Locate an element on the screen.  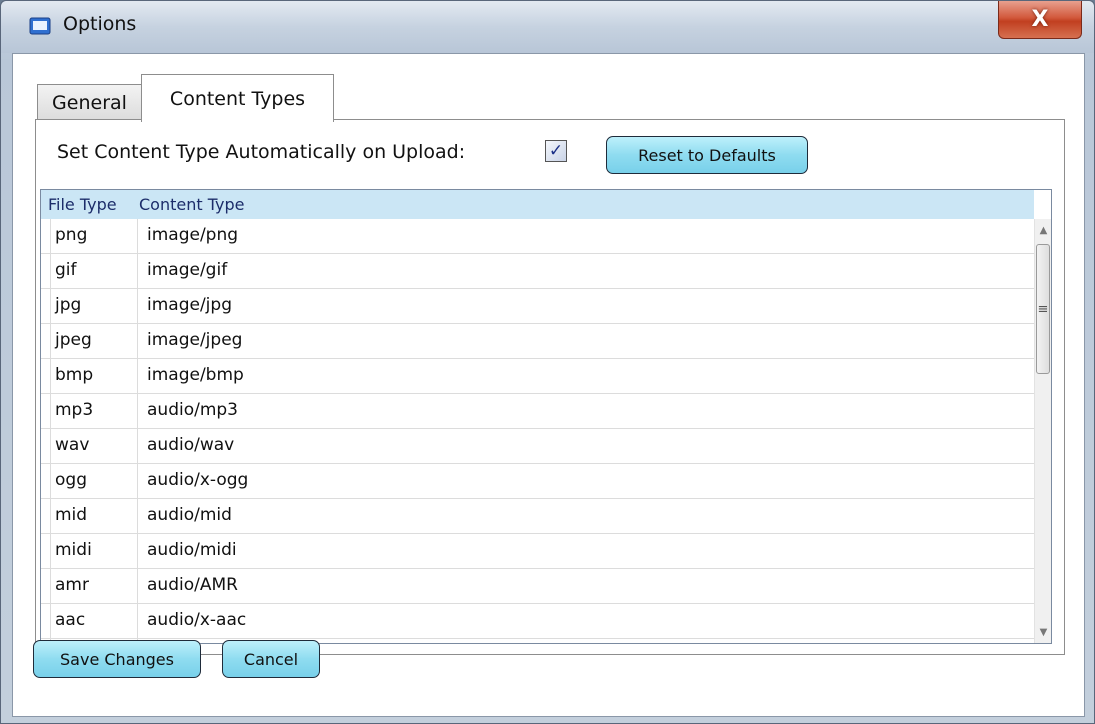
scroll-down-arrow-icon: ▼ is located at coordinates (1043, 632).